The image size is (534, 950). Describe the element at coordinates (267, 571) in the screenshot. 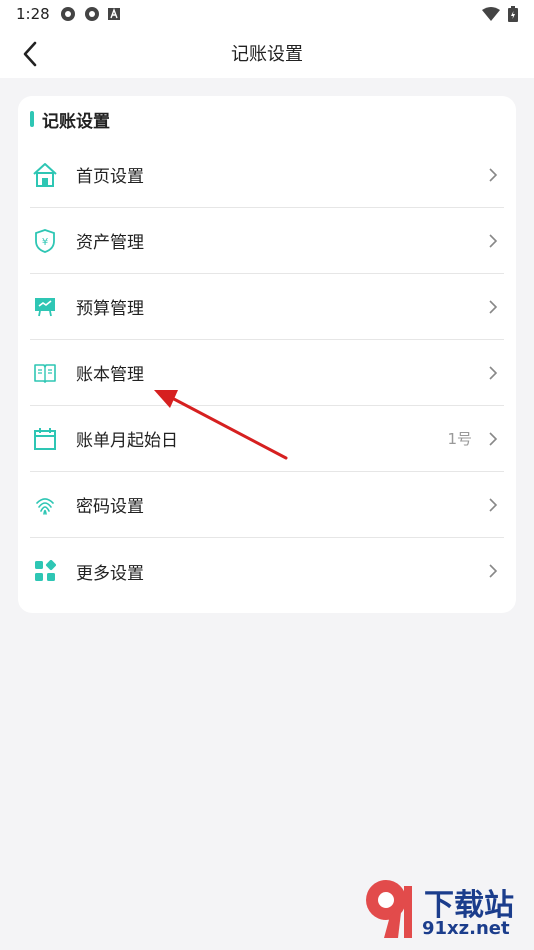

I see `menu-item-more-settings: 更多设置` at that location.